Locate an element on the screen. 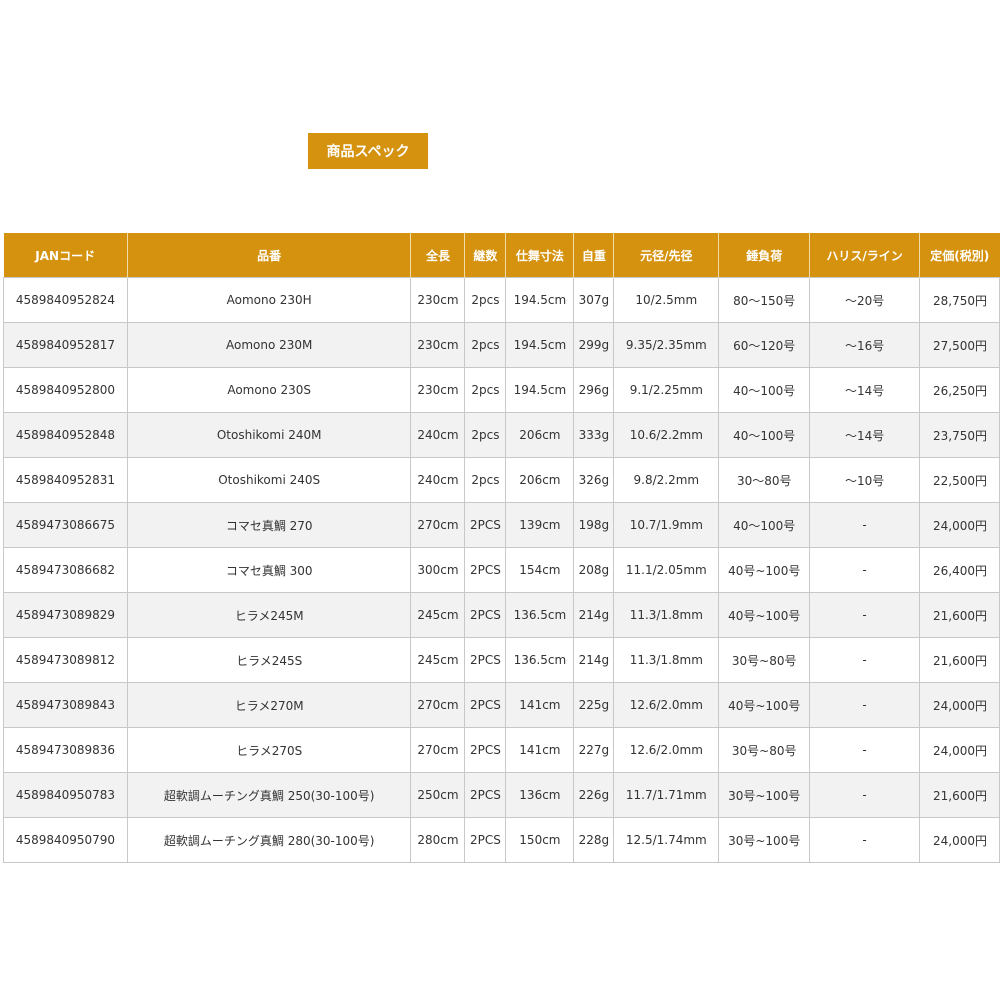  diameter-cell: 9.35/2.35mm is located at coordinates (666, 345).